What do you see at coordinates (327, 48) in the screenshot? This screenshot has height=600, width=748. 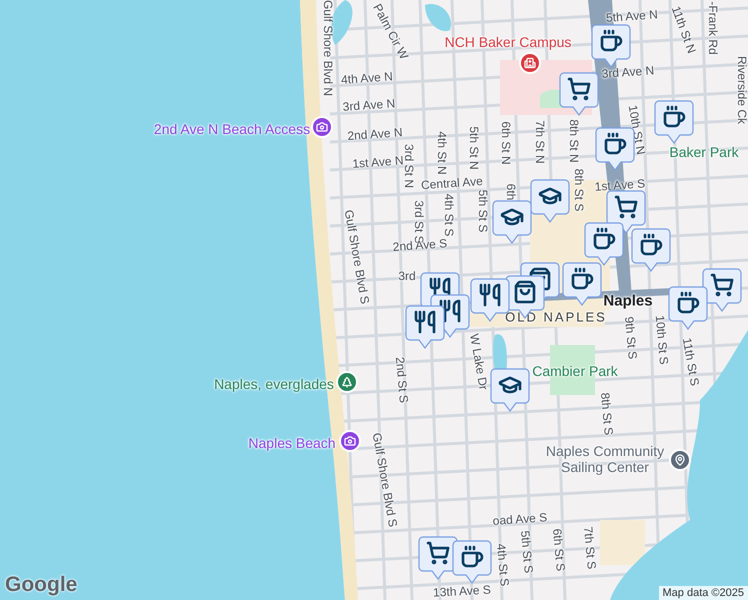 I see `street-label: Gulf Shore Blvd N` at bounding box center [327, 48].